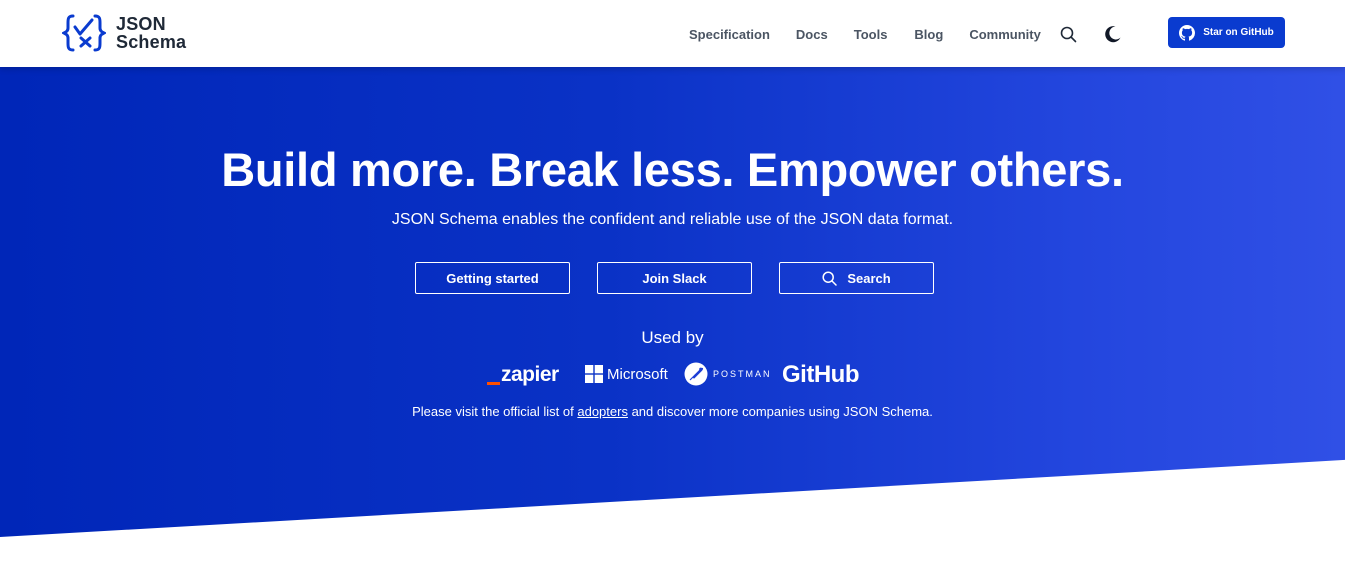 Image resolution: width=1345 pixels, height=581 pixels. What do you see at coordinates (672, 337) in the screenshot?
I see `used-by-heading: Used by` at bounding box center [672, 337].